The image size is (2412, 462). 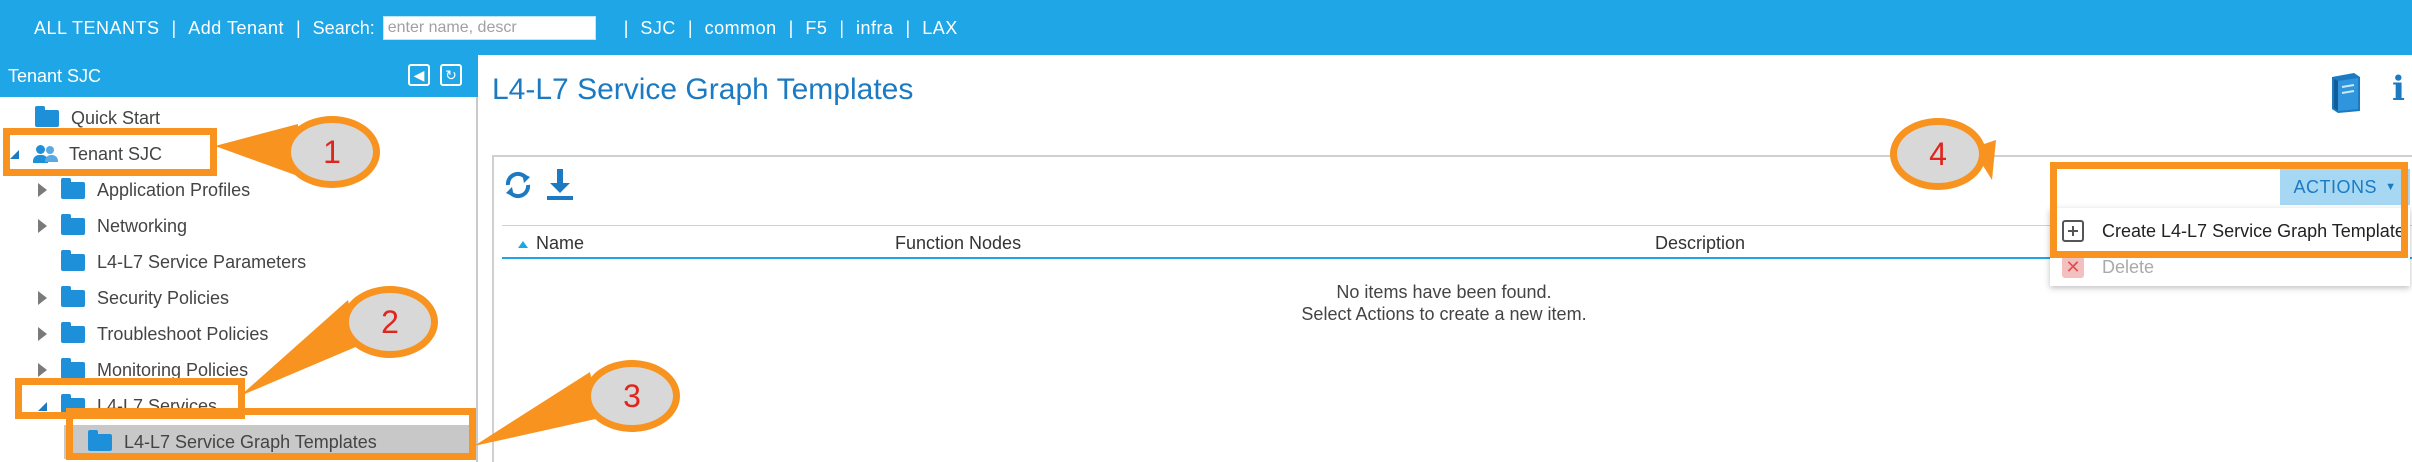 I want to click on book-icon, so click(x=2346, y=92).